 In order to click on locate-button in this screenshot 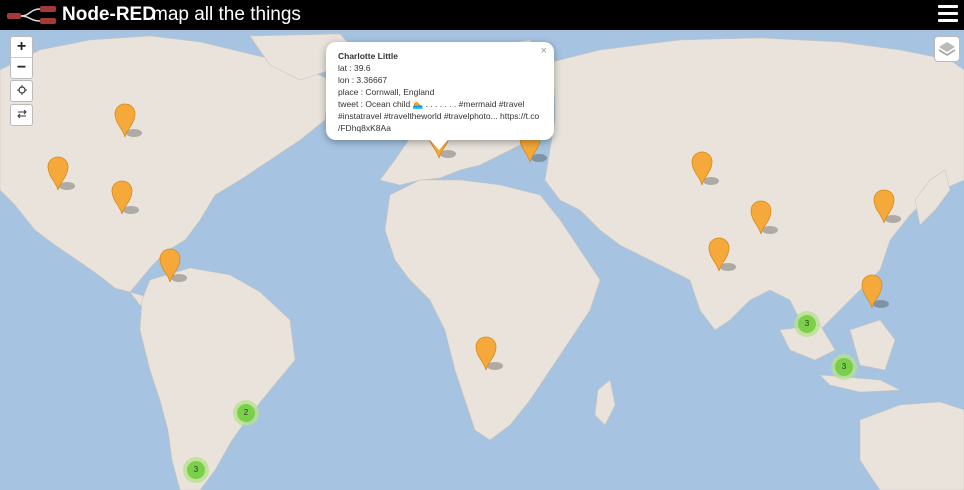, I will do `click(21, 91)`.